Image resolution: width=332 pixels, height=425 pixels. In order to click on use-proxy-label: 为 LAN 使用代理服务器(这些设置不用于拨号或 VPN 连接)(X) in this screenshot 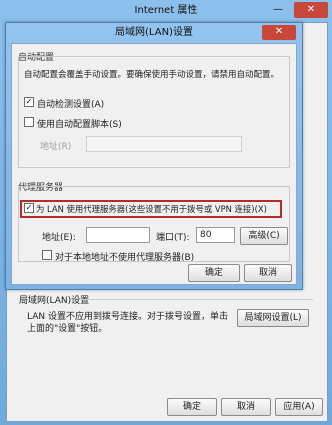, I will do `click(151, 209)`.